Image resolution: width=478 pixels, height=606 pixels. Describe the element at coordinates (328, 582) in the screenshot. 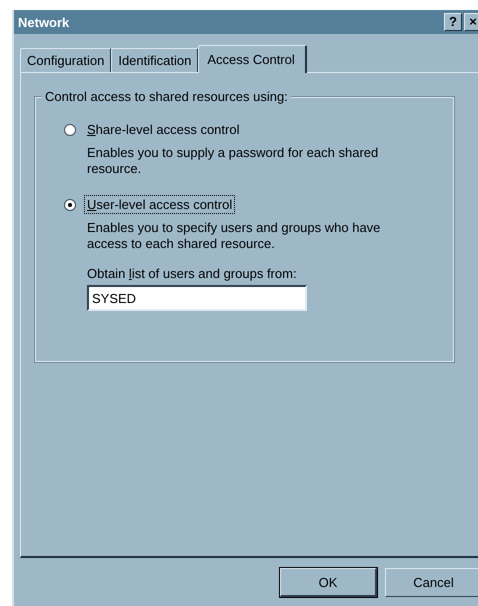

I see `dialog-button: OK` at that location.